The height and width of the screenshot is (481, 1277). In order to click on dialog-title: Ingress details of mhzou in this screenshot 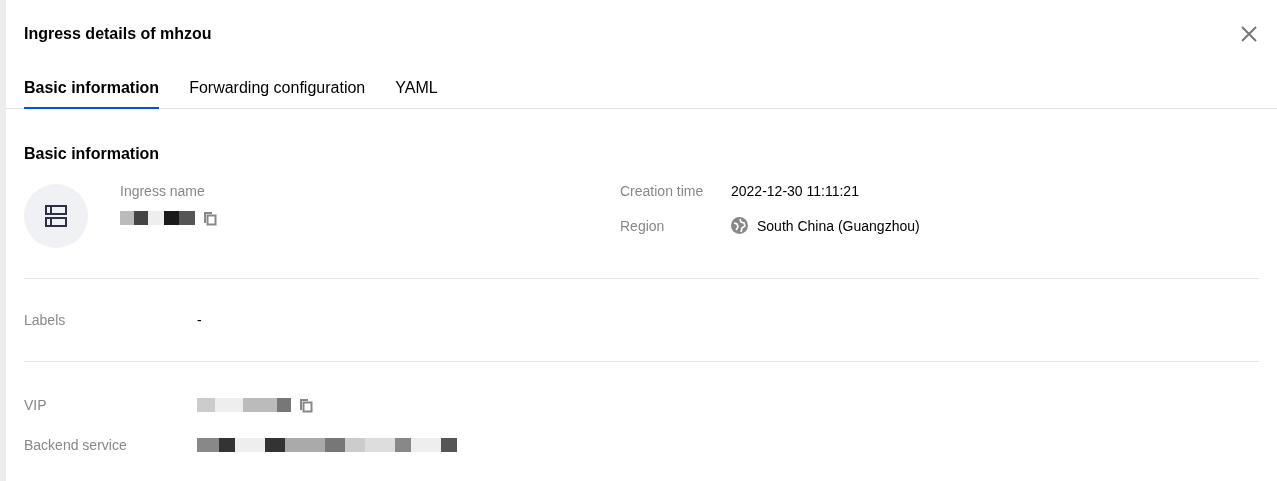, I will do `click(118, 34)`.